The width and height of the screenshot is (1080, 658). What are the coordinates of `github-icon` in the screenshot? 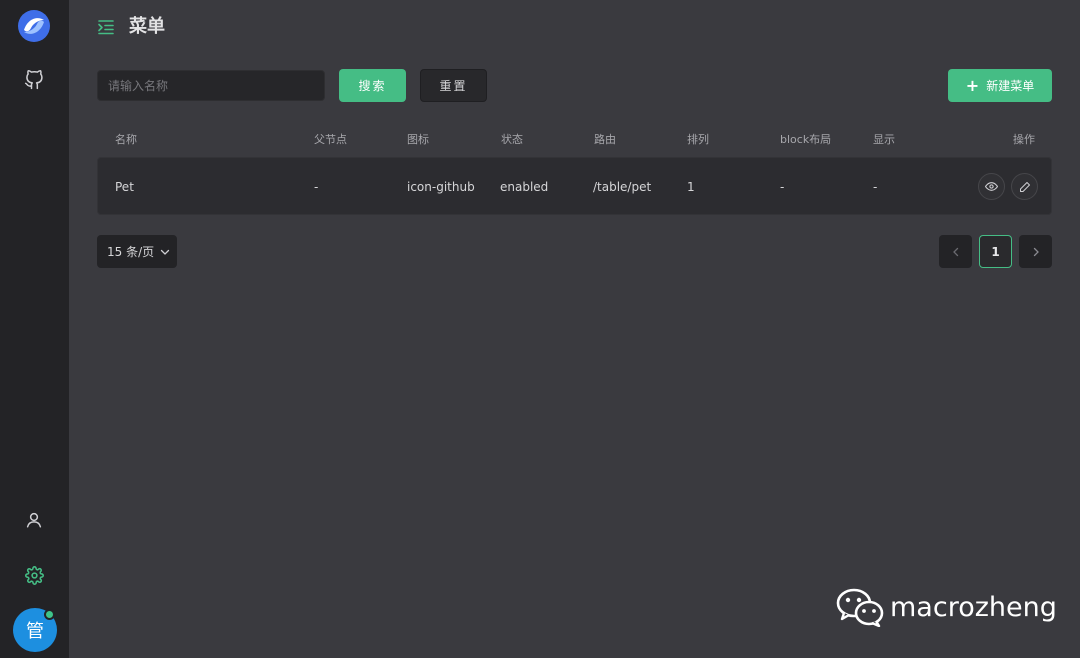 It's located at (34, 80).